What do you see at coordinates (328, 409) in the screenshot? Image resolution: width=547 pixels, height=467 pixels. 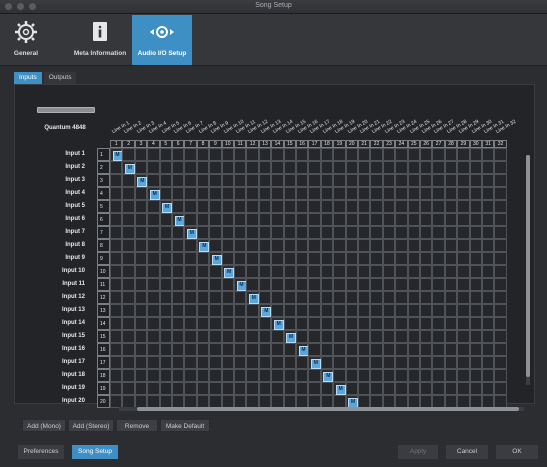 I see `horizontal-scroll-thumb` at bounding box center [328, 409].